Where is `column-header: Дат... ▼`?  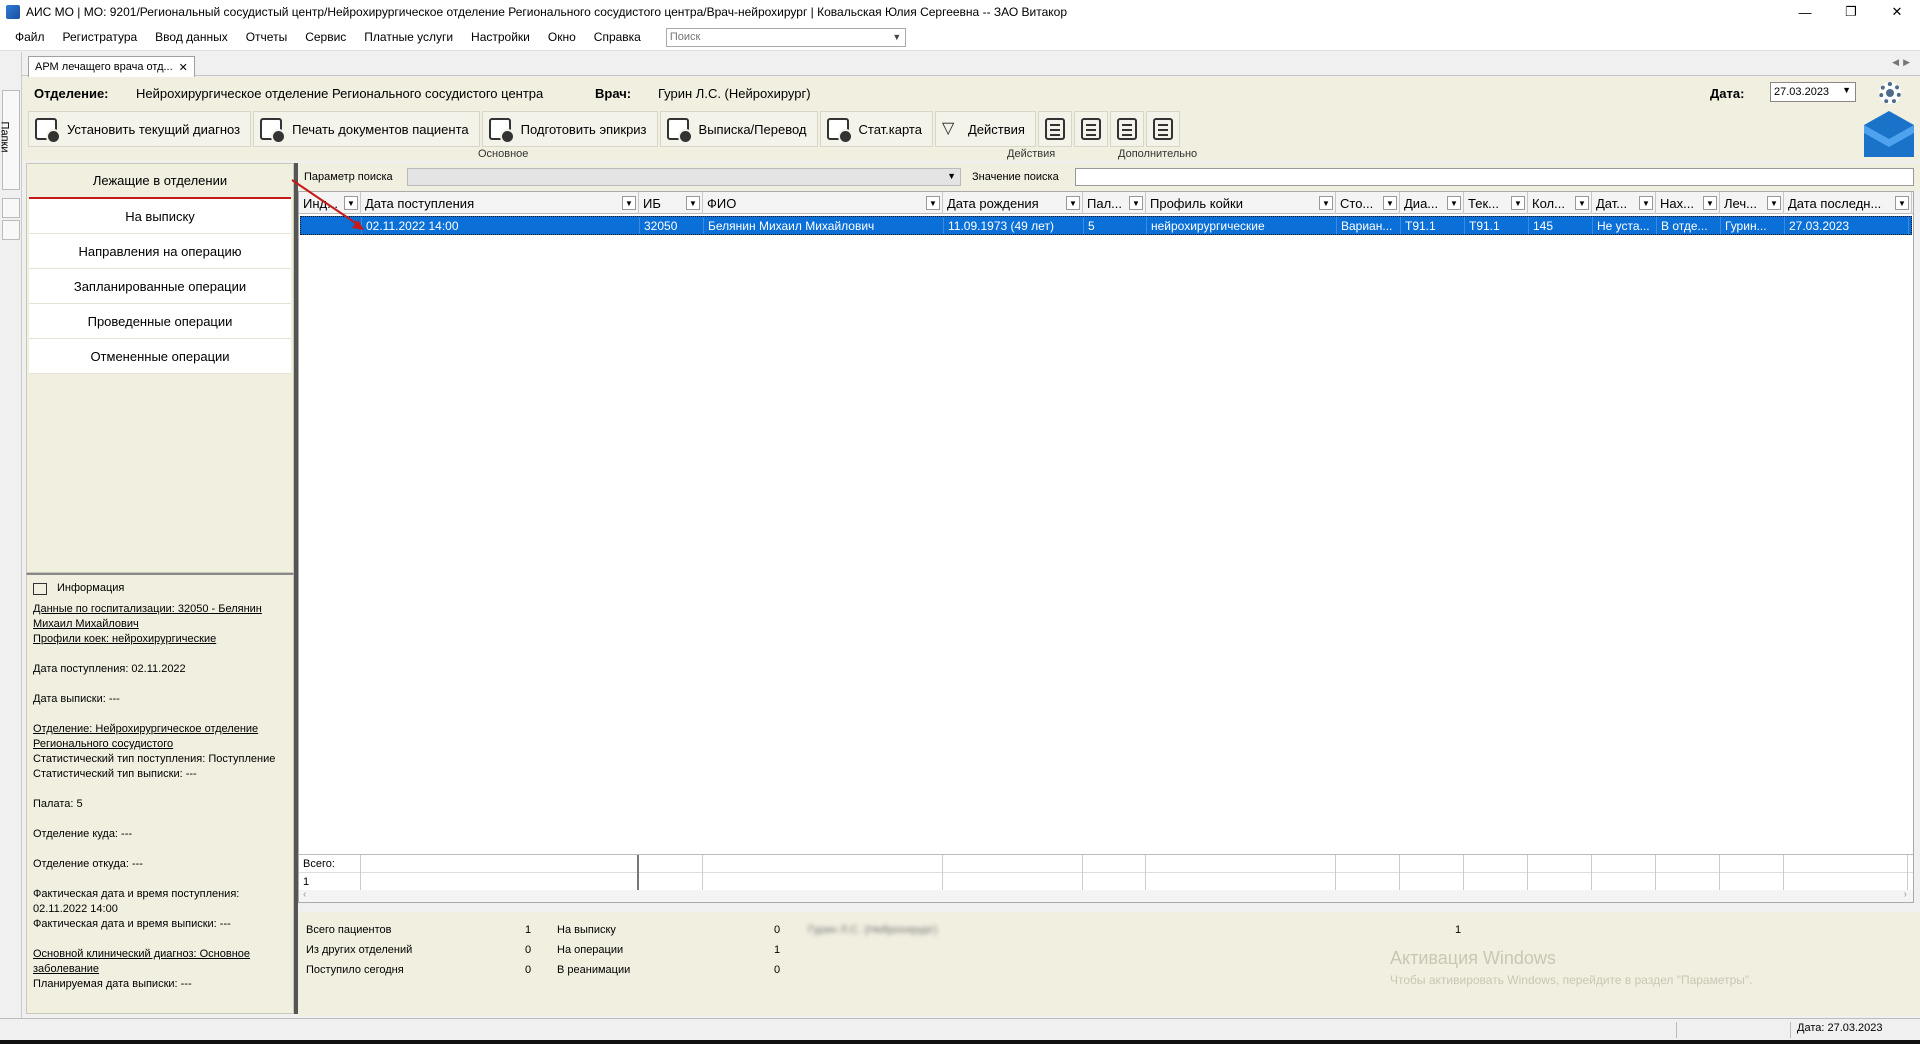 column-header: Дат... ▼ is located at coordinates (1624, 203).